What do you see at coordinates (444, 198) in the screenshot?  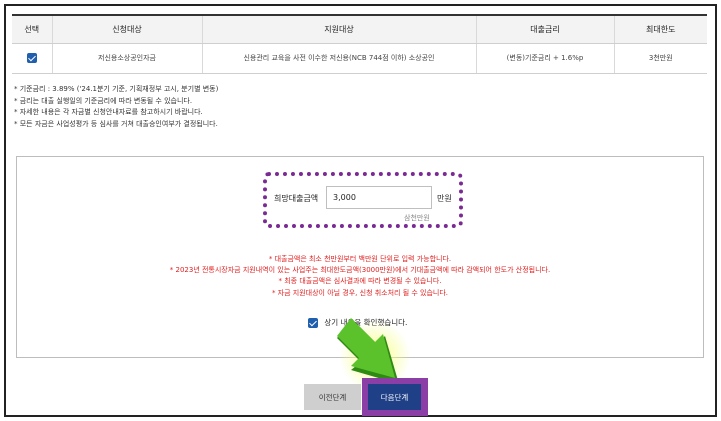 I see `amount-unit: 만원` at bounding box center [444, 198].